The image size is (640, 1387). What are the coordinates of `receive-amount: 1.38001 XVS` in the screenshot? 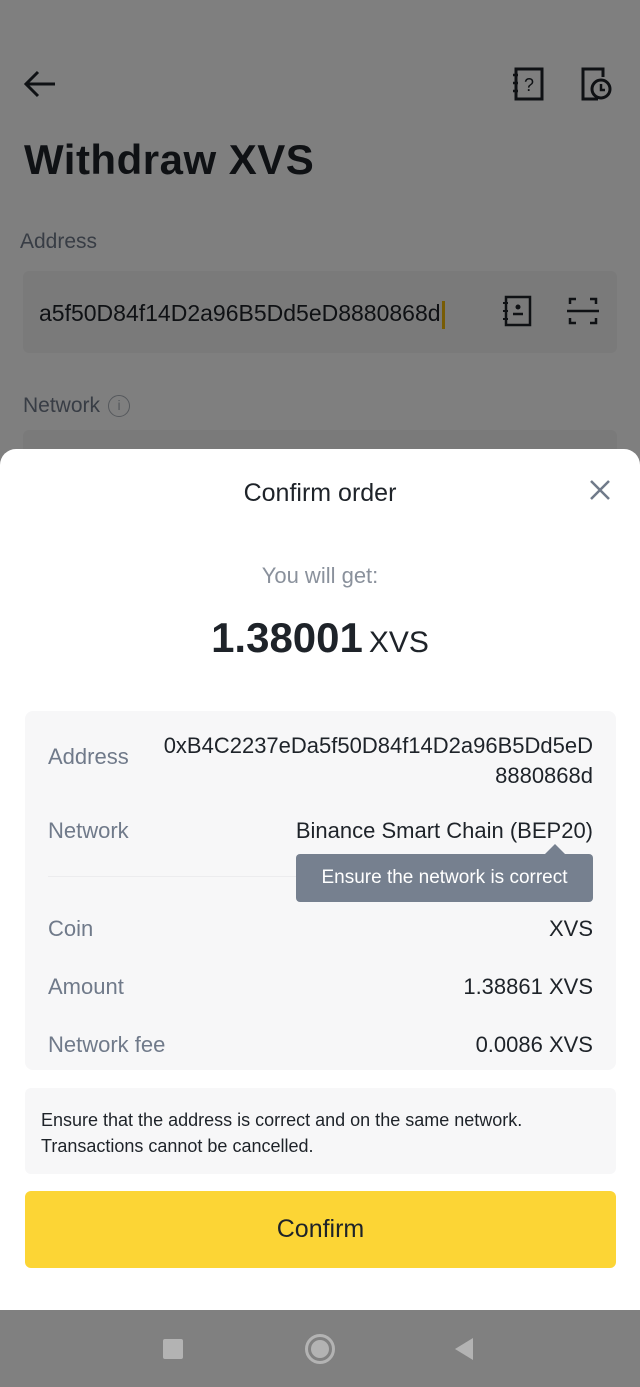 It's located at (320, 638).